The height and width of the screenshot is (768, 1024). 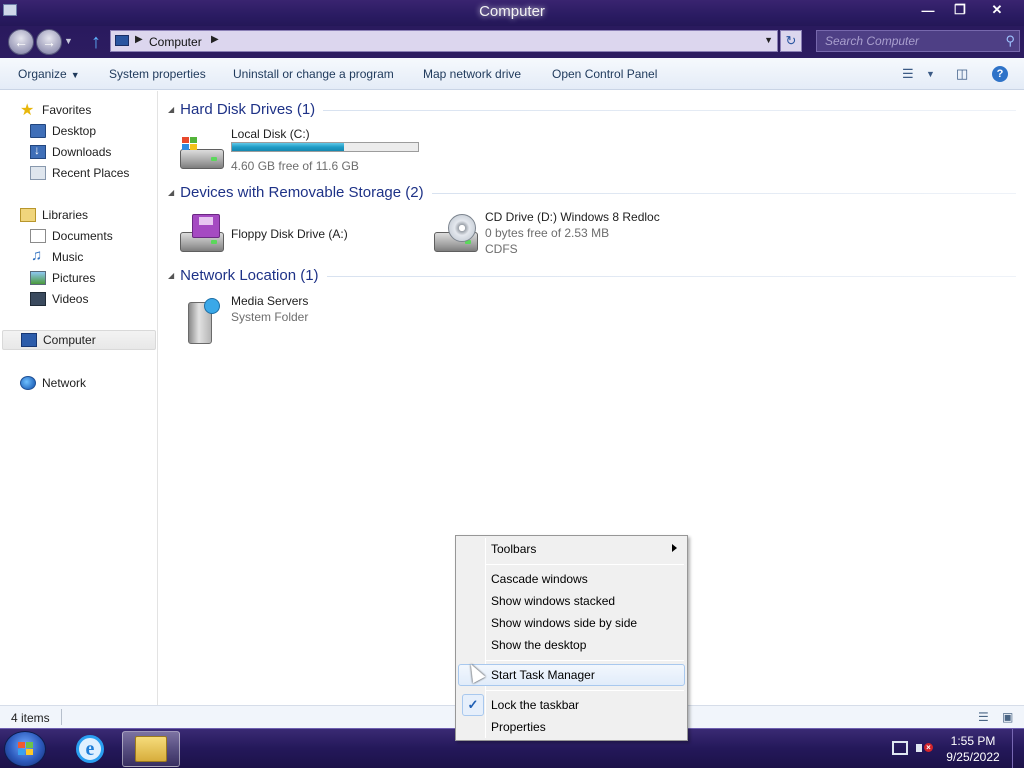 What do you see at coordinates (1018, 748) in the screenshot?
I see `show-desktop-button` at bounding box center [1018, 748].